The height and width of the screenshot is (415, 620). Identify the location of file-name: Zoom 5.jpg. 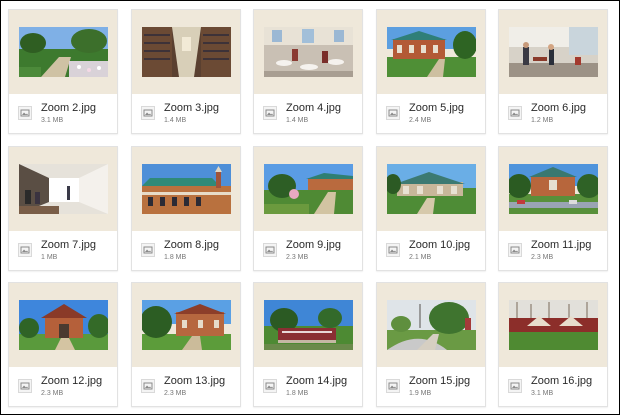
(436, 108).